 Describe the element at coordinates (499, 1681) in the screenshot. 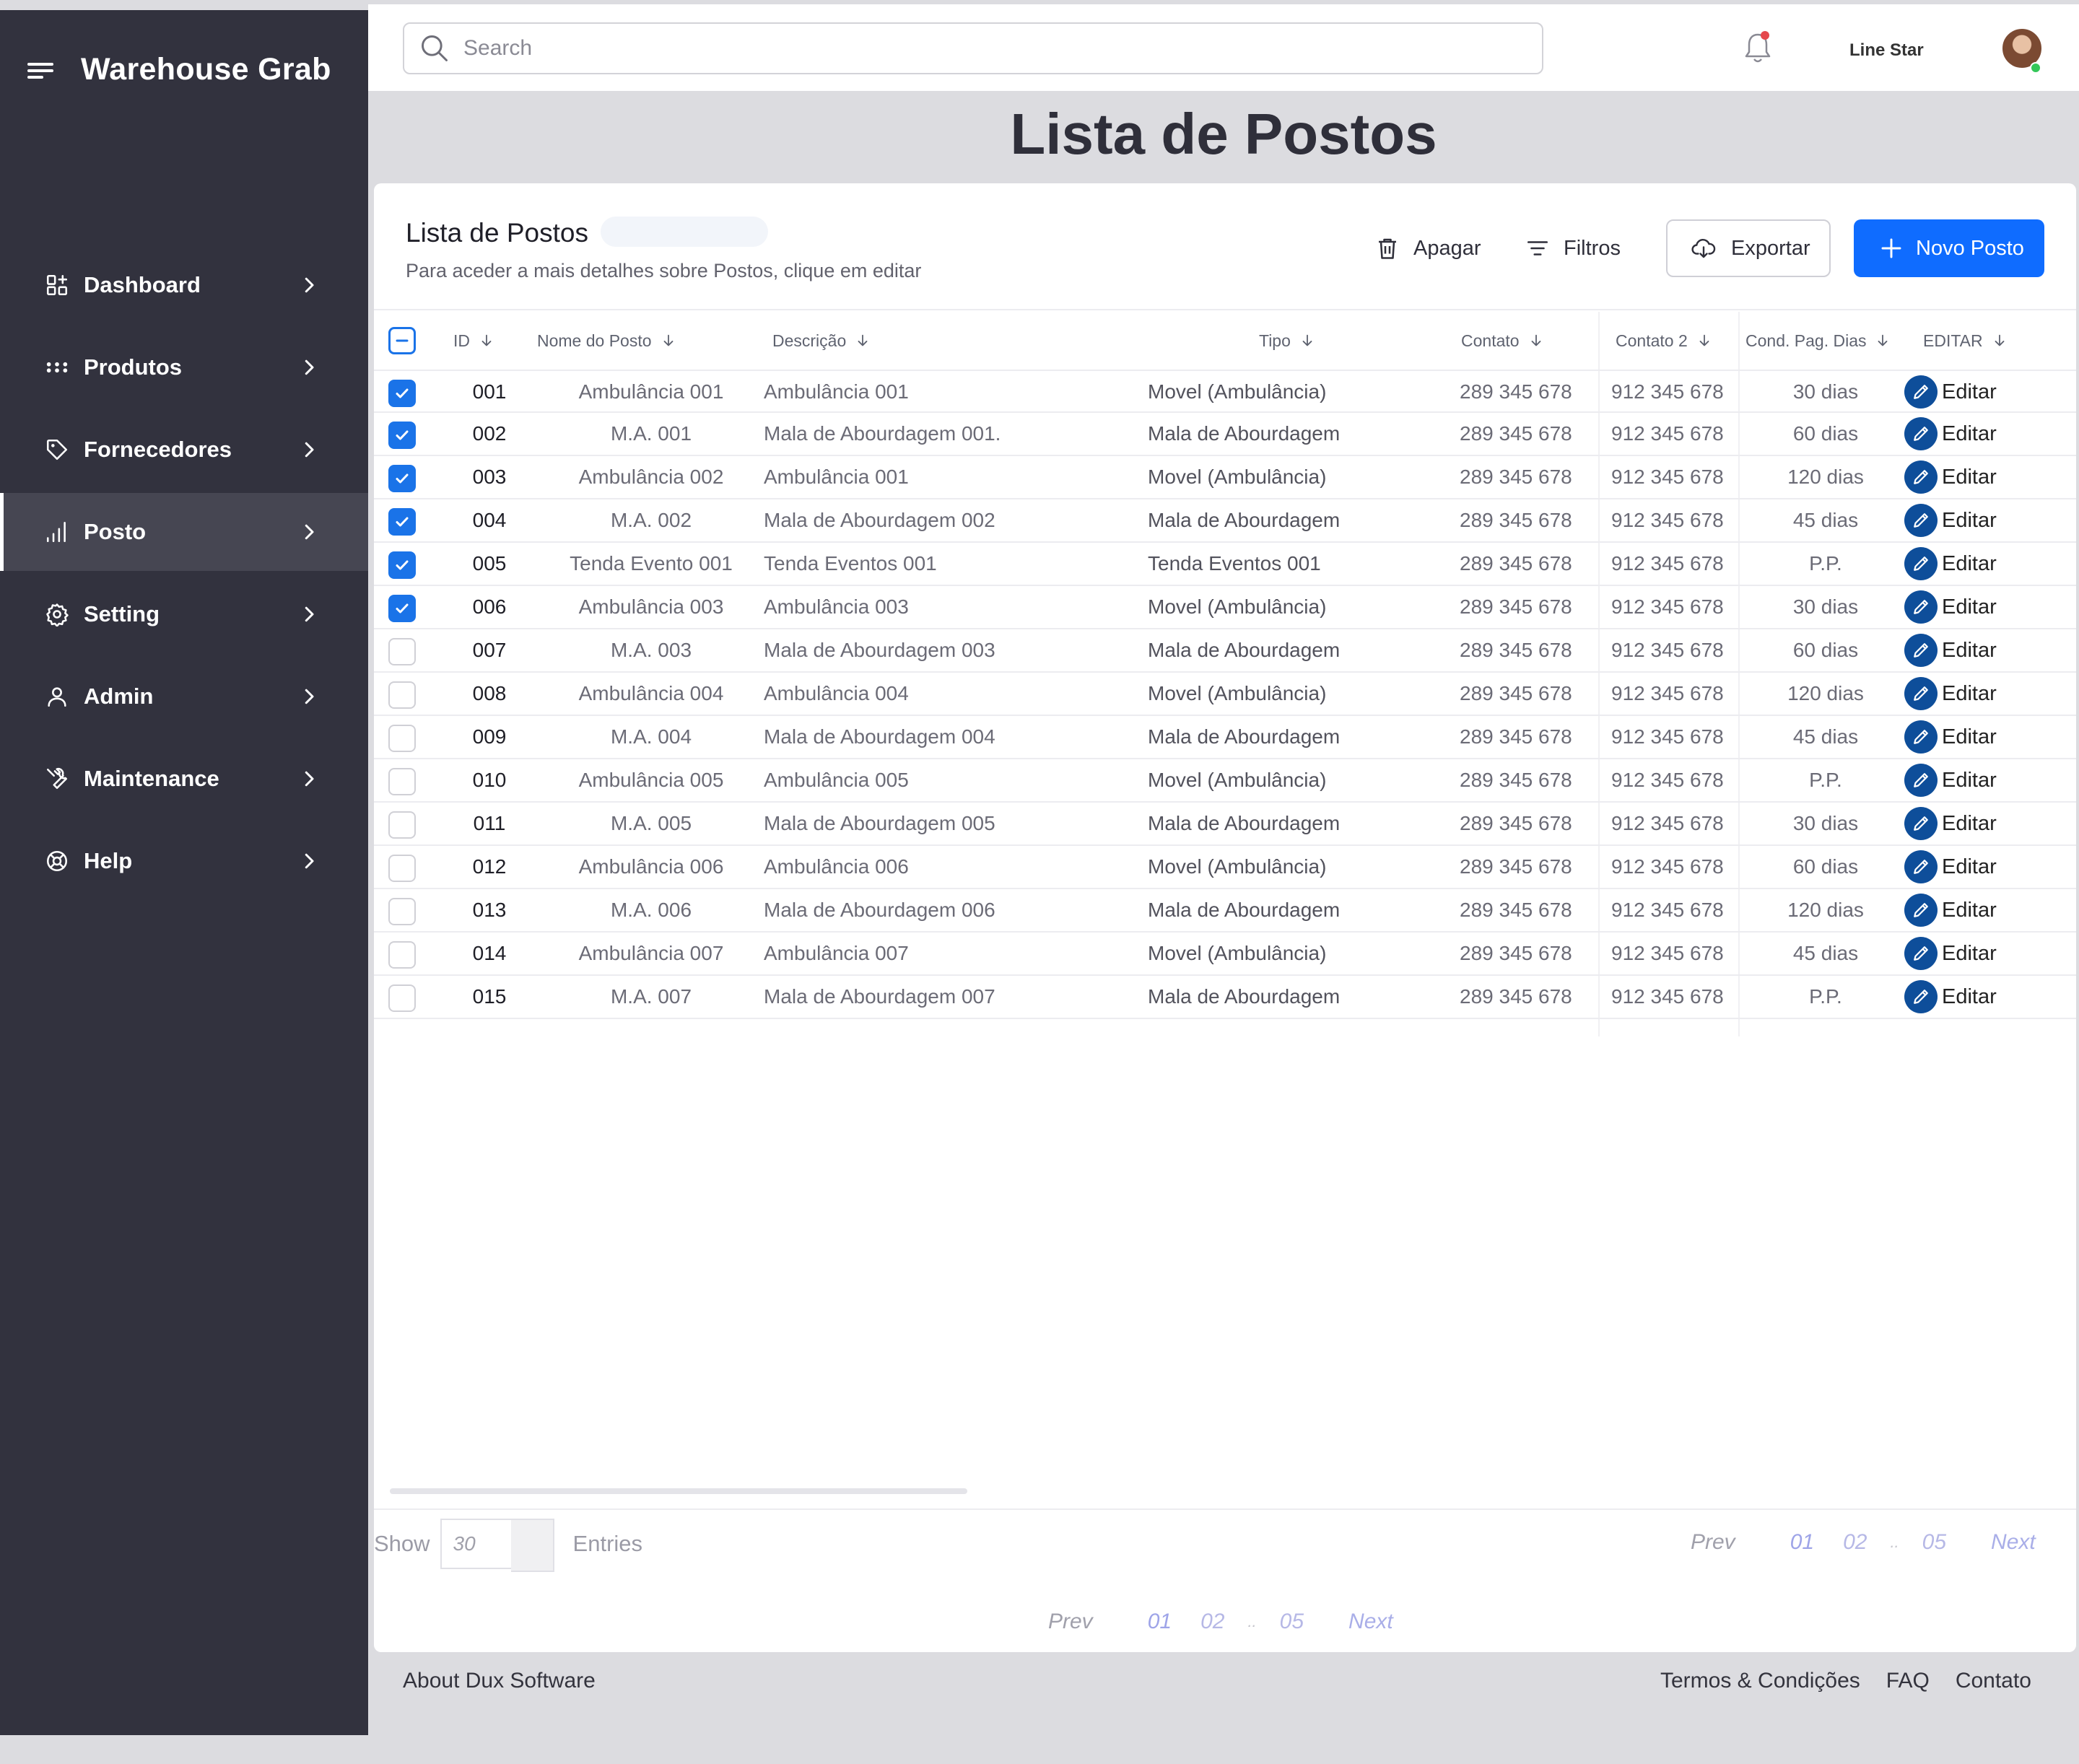

I see `about-link: About Dux Software` at that location.